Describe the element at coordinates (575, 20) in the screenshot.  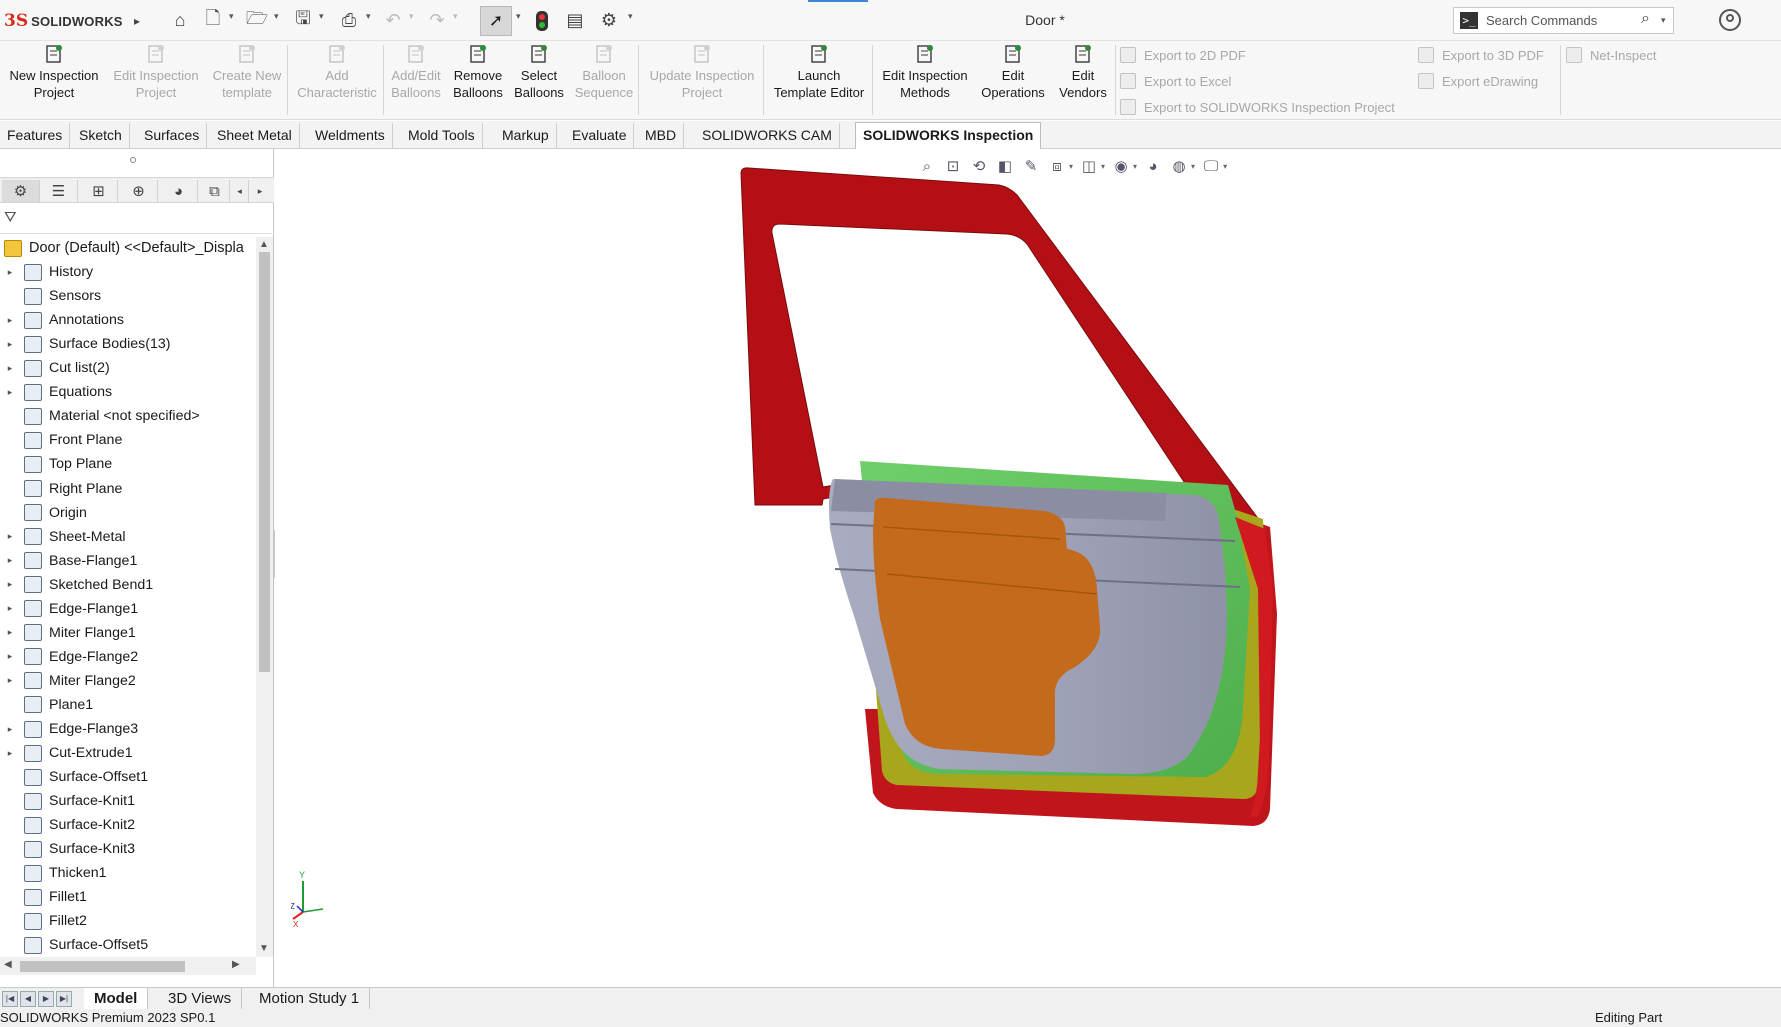
I see `file-properties-icon: ▤` at that location.